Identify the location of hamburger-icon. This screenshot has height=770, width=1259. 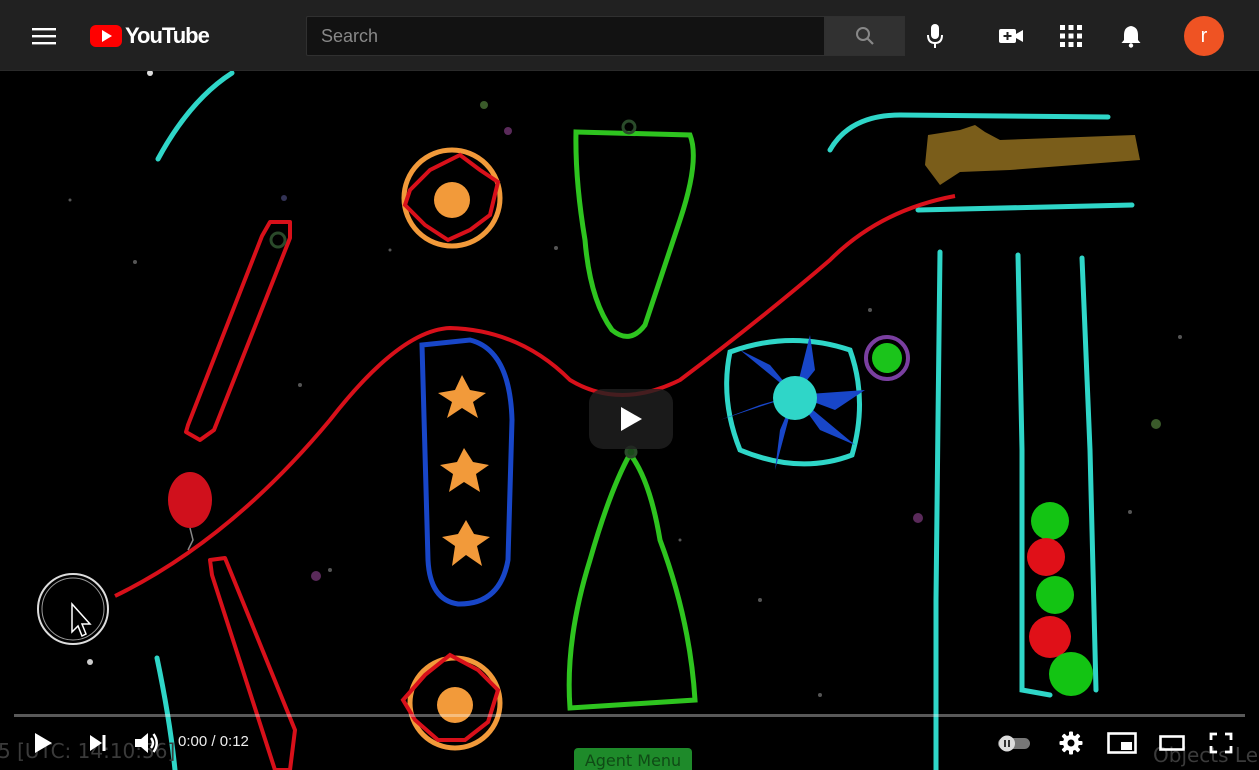
(44, 36).